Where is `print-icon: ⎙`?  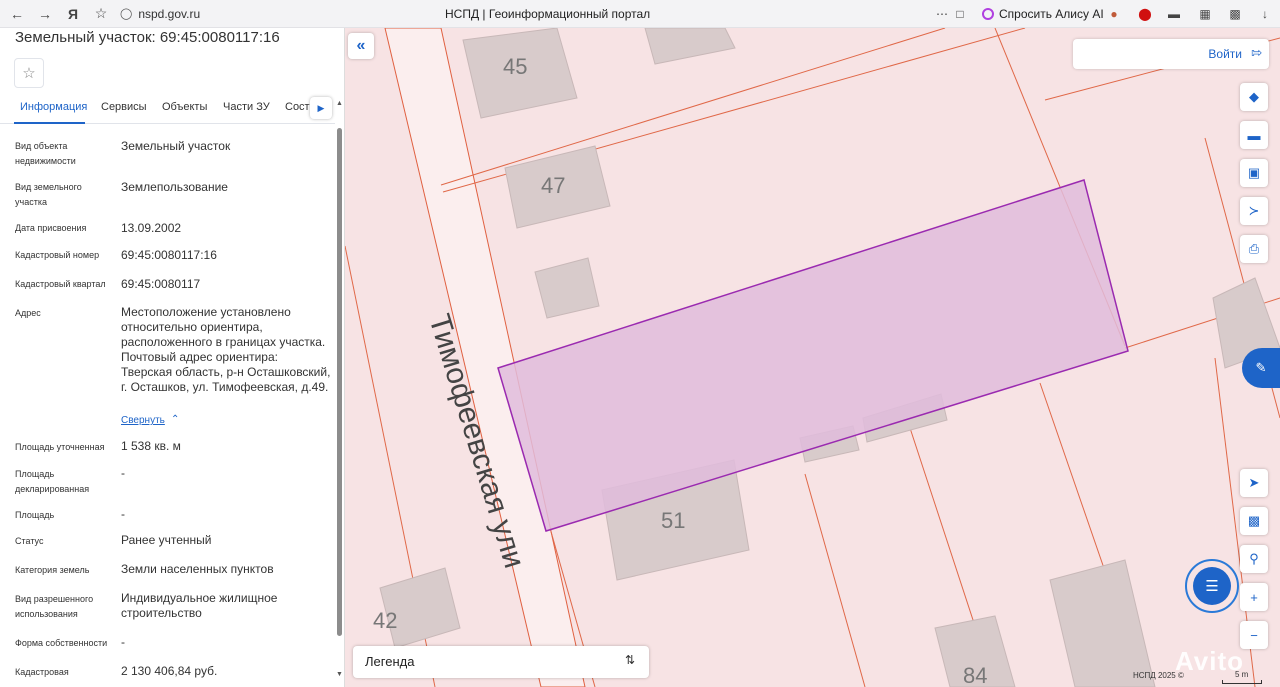 print-icon: ⎙ is located at coordinates (1254, 249).